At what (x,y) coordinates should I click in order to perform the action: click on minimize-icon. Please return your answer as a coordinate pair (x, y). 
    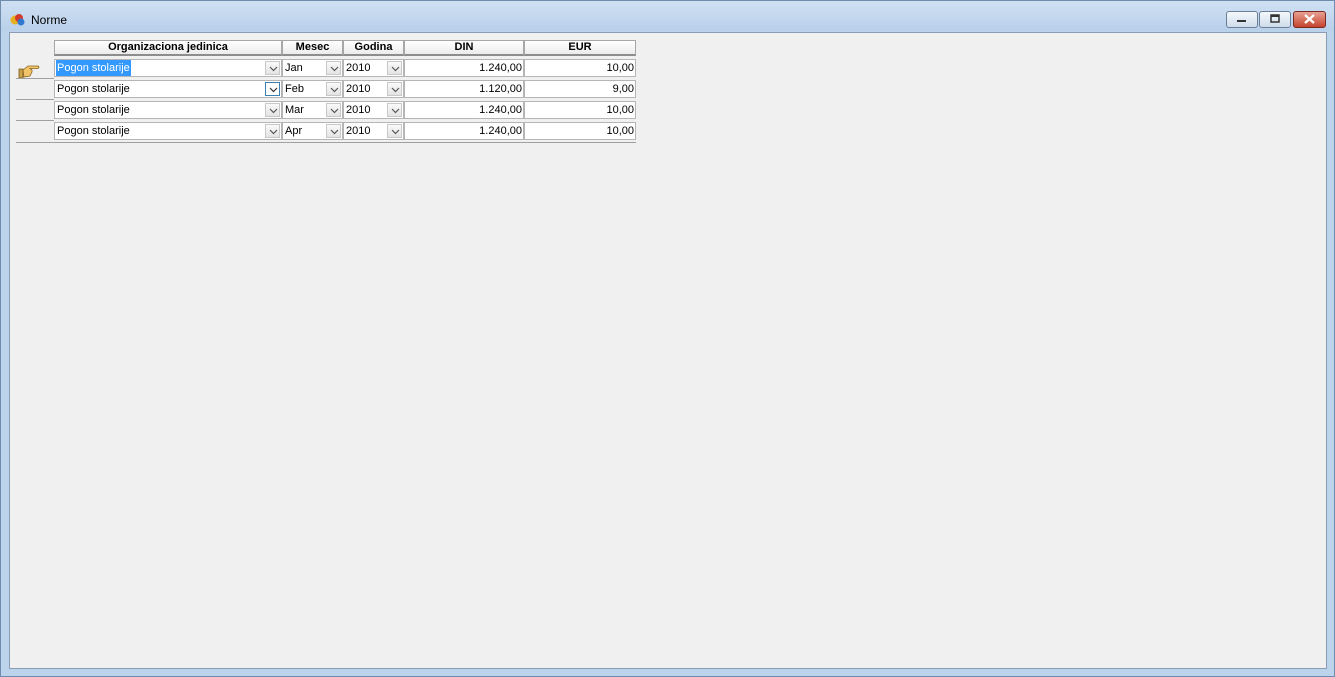
    Looking at the image, I should click on (1241, 21).